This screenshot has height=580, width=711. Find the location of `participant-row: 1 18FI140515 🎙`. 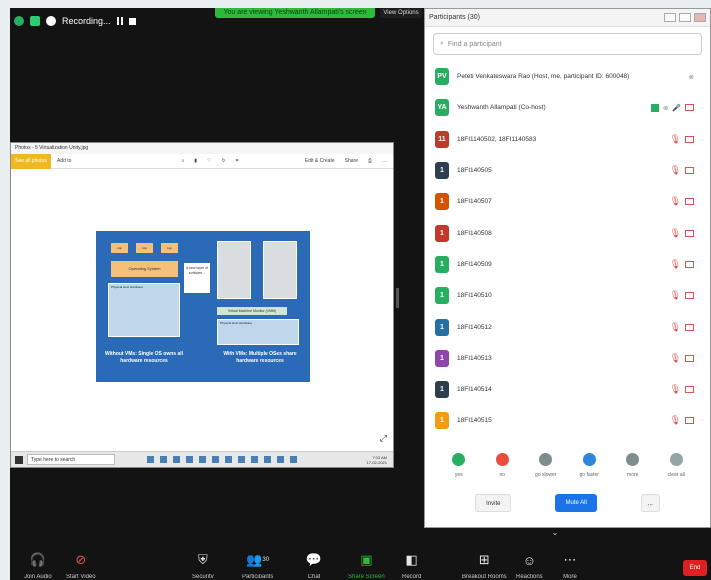

participant-row: 1 18FI140515 🎙 is located at coordinates (567, 420).